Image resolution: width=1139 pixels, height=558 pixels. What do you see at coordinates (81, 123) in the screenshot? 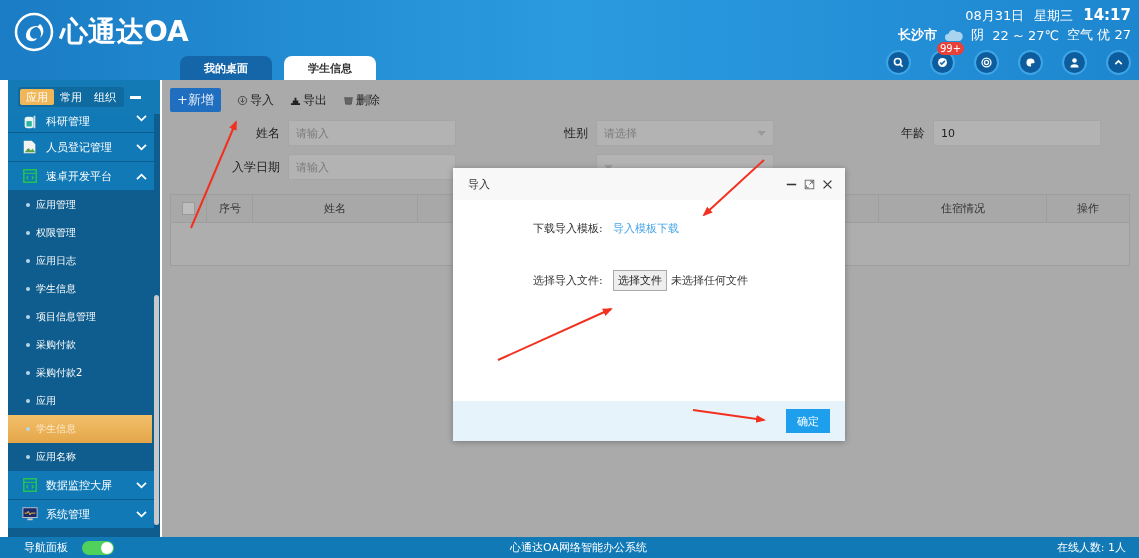
I see `menu-group: 科研管理` at bounding box center [81, 123].